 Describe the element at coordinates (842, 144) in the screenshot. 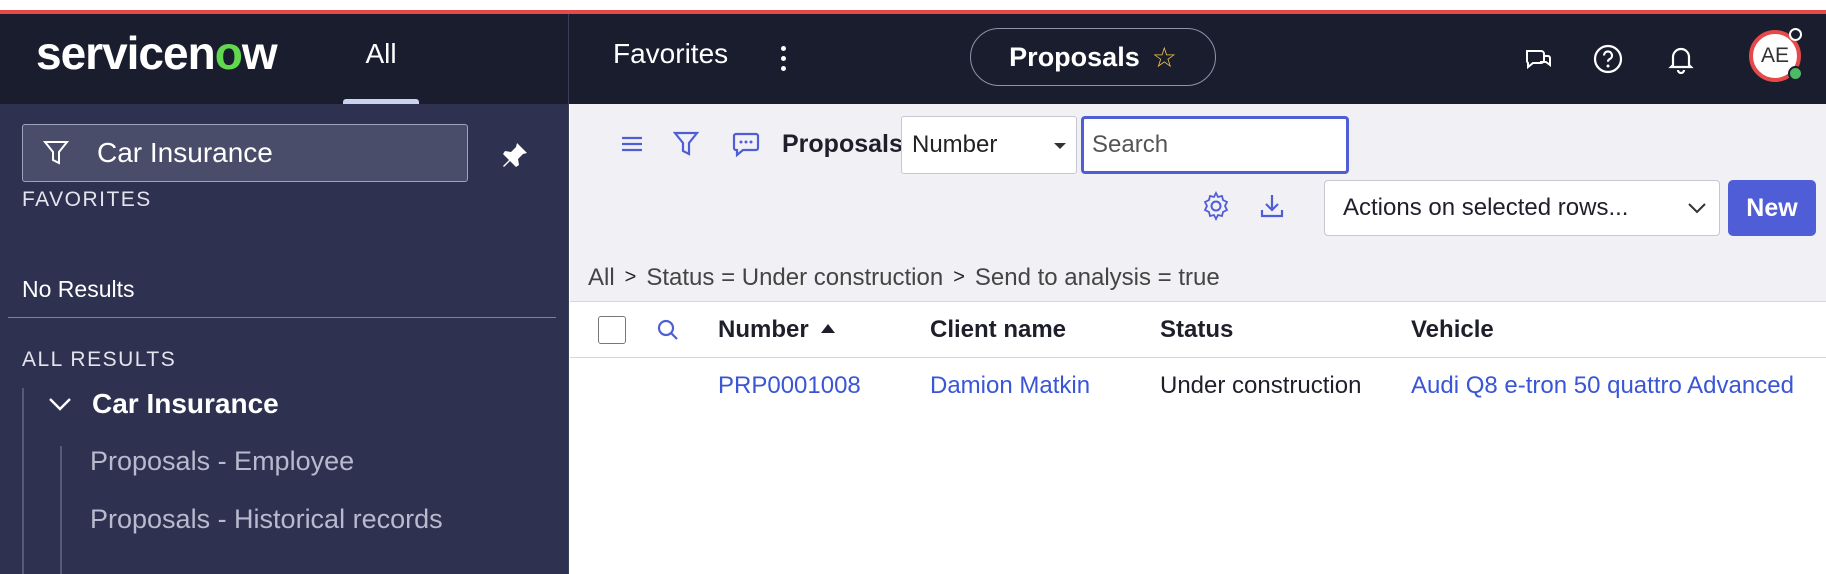

I see `list-title: Proposals` at that location.